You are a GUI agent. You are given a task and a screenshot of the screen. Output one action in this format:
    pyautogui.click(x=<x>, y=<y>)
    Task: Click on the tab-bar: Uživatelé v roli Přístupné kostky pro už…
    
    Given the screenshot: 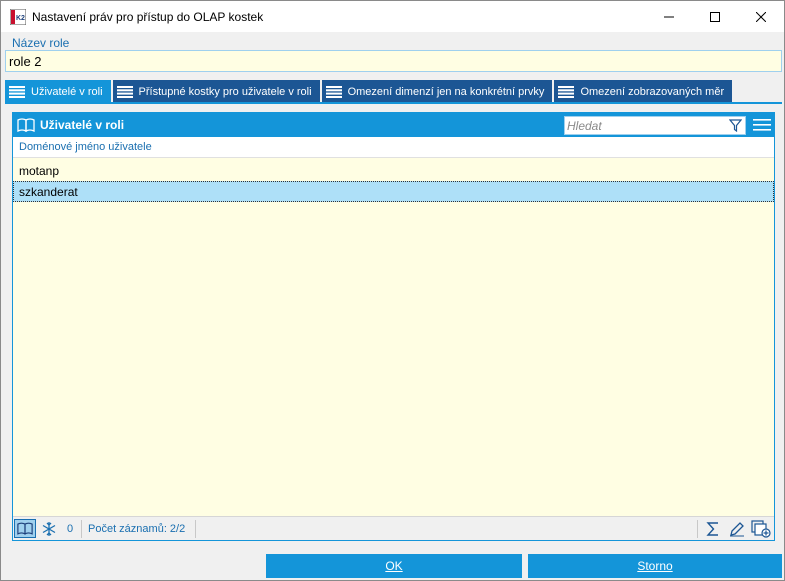 What is the action you would take?
    pyautogui.click(x=369, y=91)
    